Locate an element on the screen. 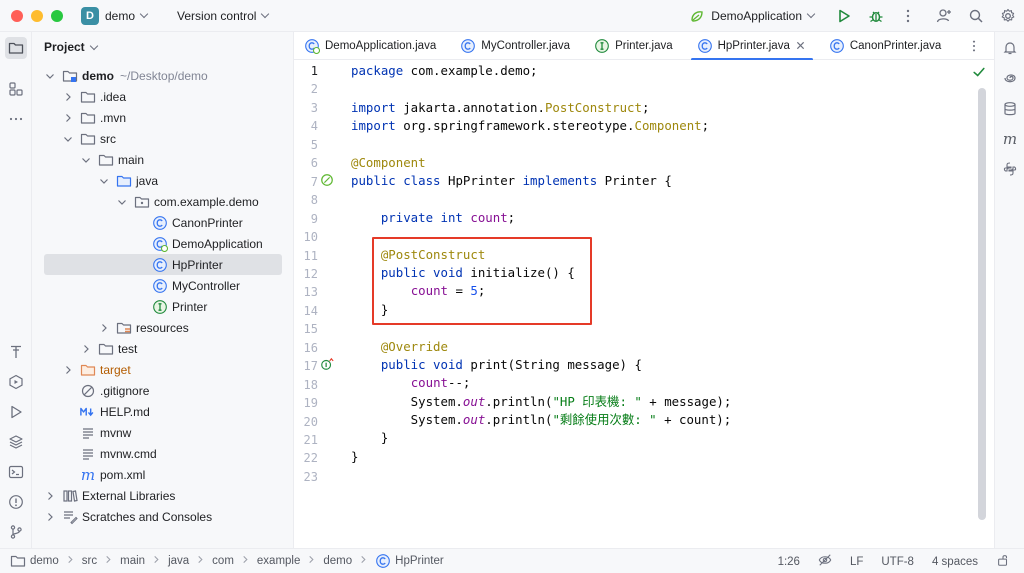  spring-bean-gutter-icon is located at coordinates (327, 180).